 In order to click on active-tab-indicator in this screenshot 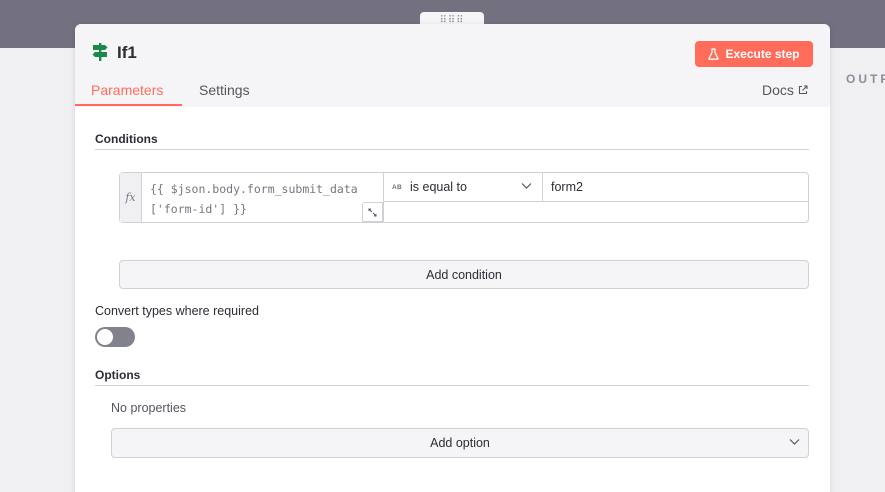, I will do `click(128, 105)`.